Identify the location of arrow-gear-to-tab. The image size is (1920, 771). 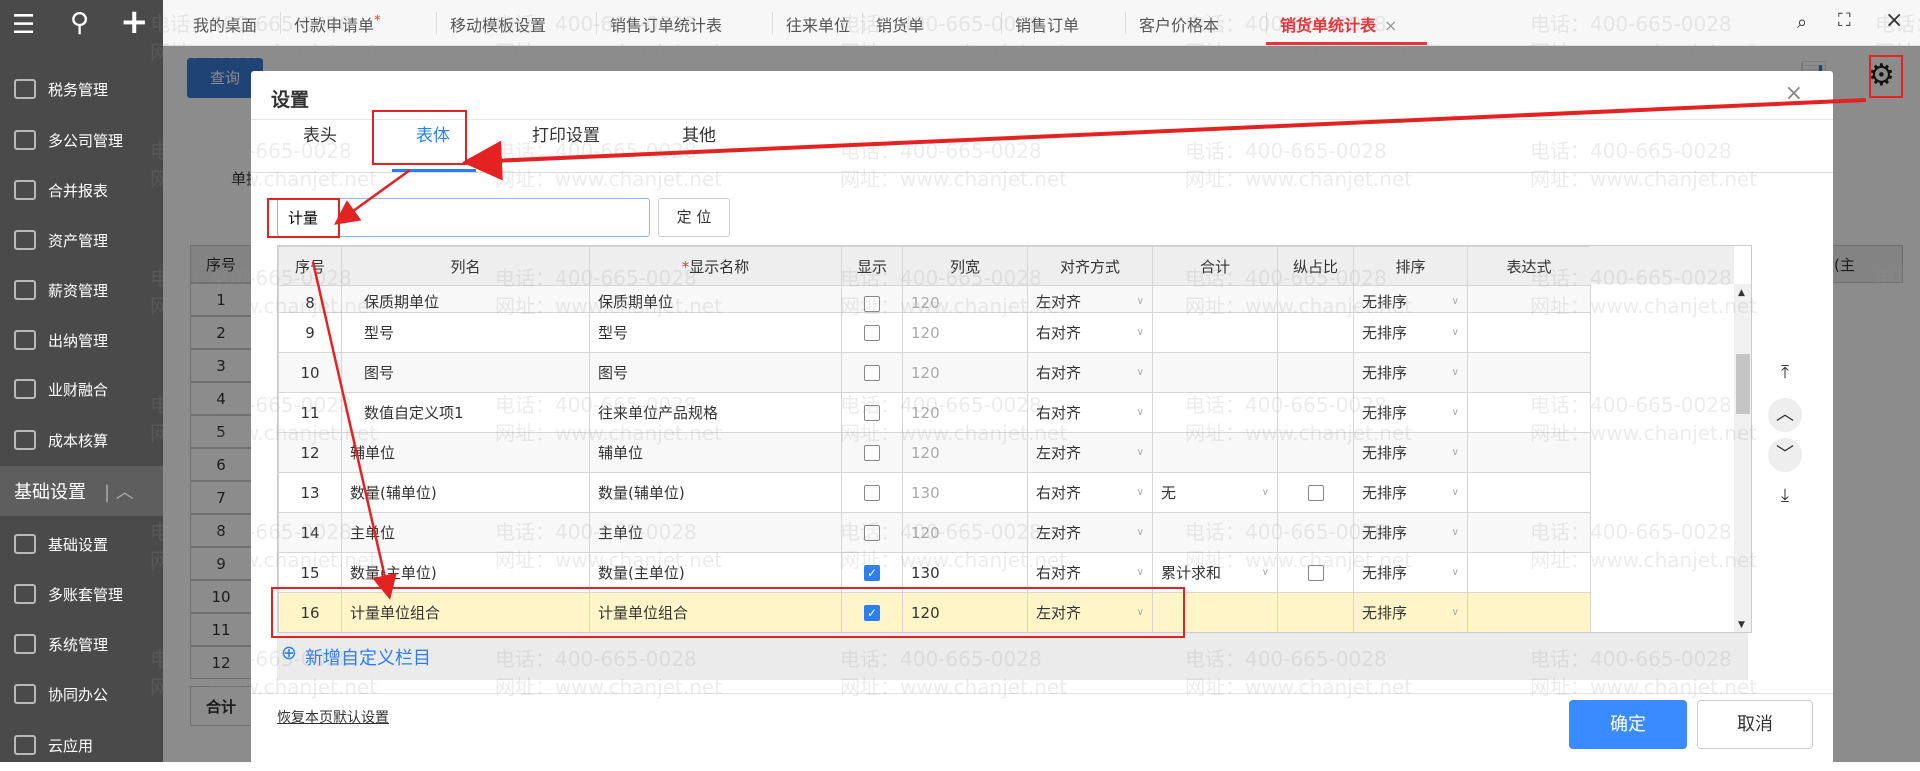
(1164, 139).